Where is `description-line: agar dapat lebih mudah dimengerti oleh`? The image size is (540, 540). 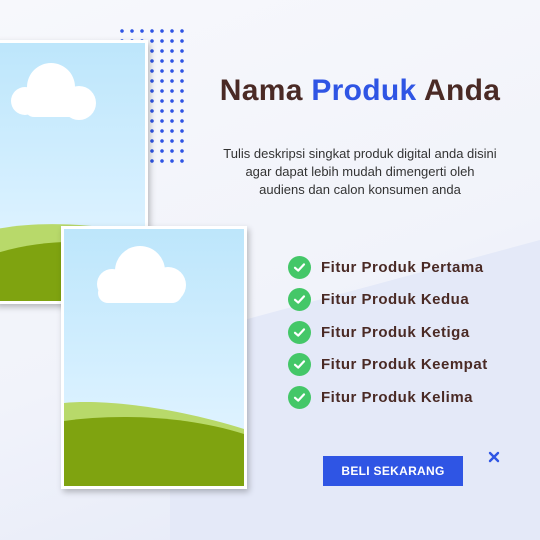 description-line: agar dapat lebih mudah dimengerti oleh is located at coordinates (360, 171).